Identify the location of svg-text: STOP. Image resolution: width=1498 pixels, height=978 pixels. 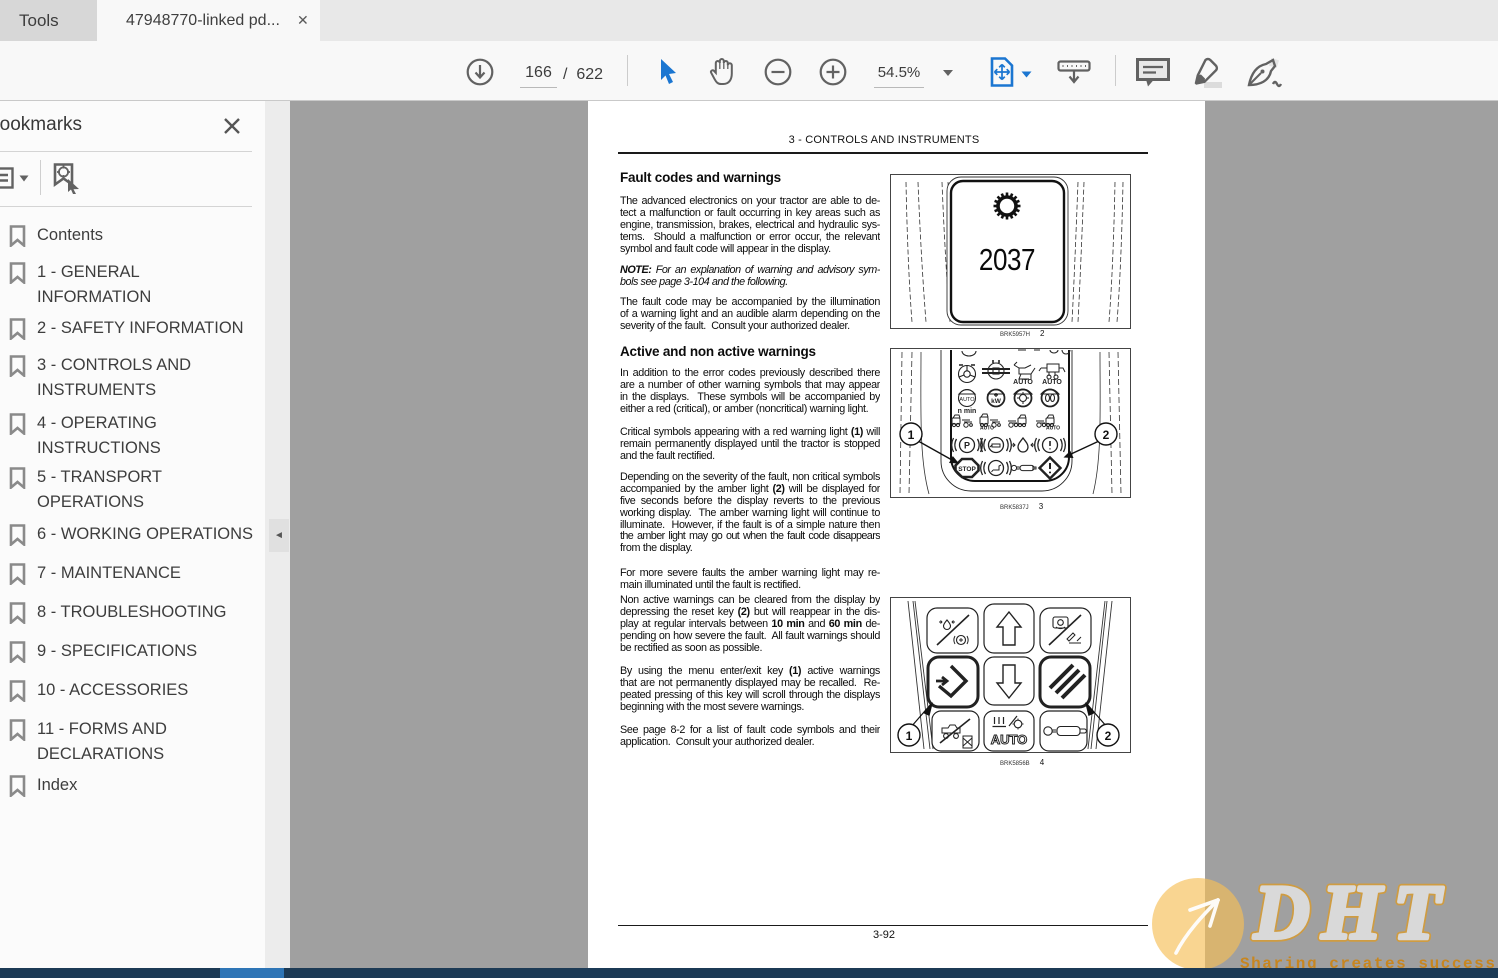
(967, 469).